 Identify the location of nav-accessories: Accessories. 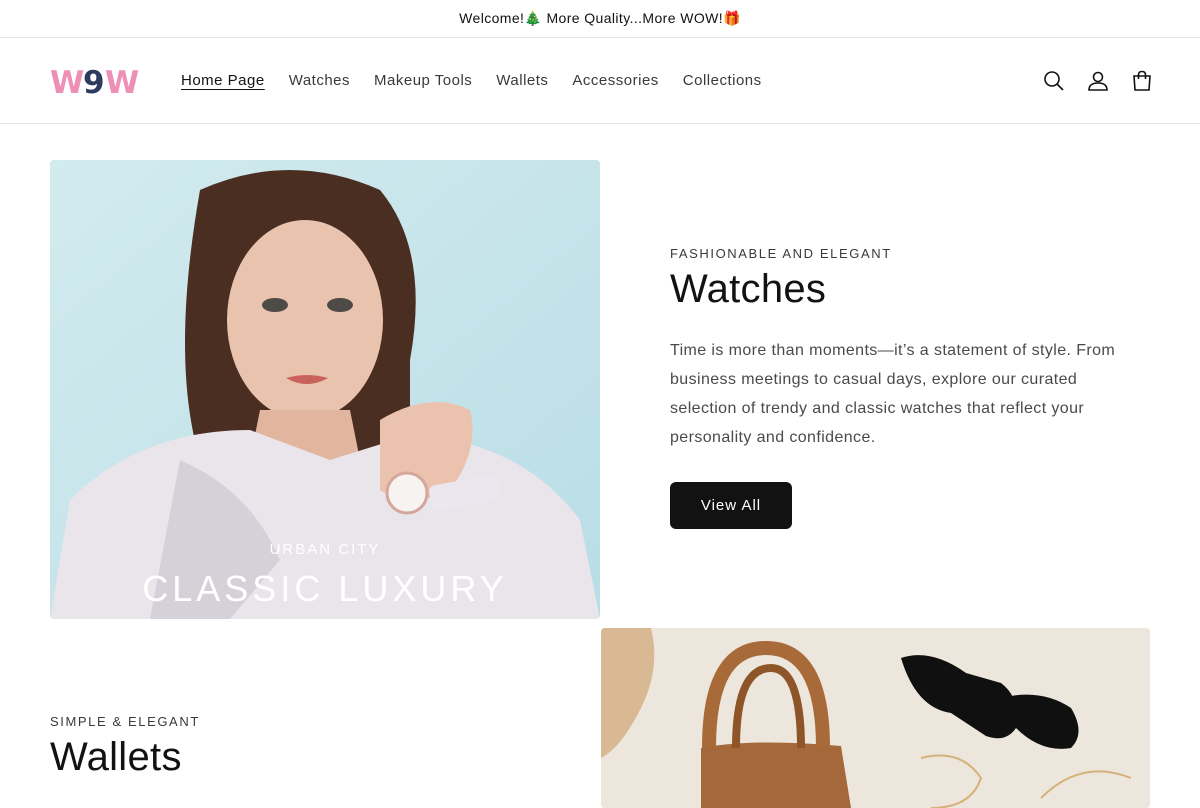
(615, 80).